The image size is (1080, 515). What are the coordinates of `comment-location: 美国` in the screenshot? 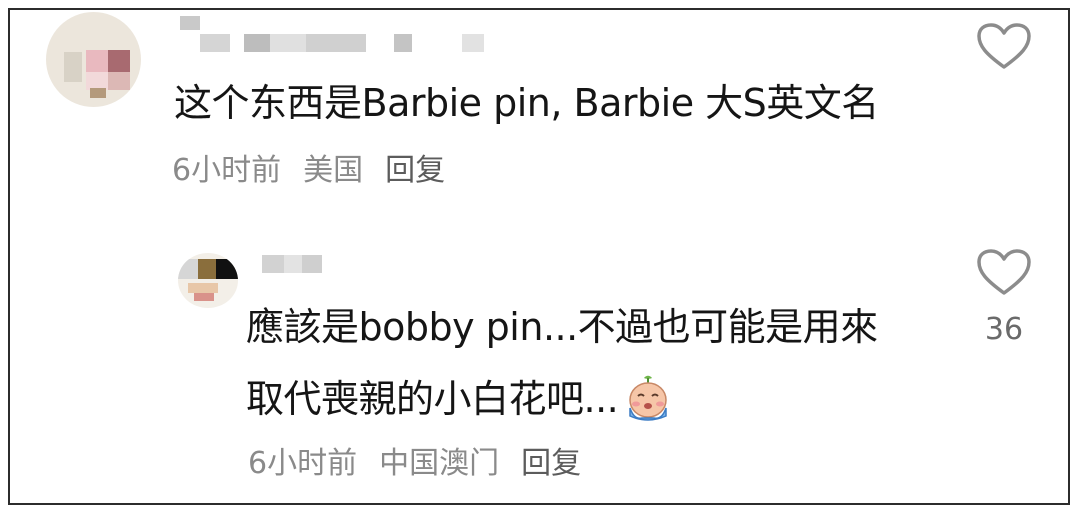 It's located at (333, 170).